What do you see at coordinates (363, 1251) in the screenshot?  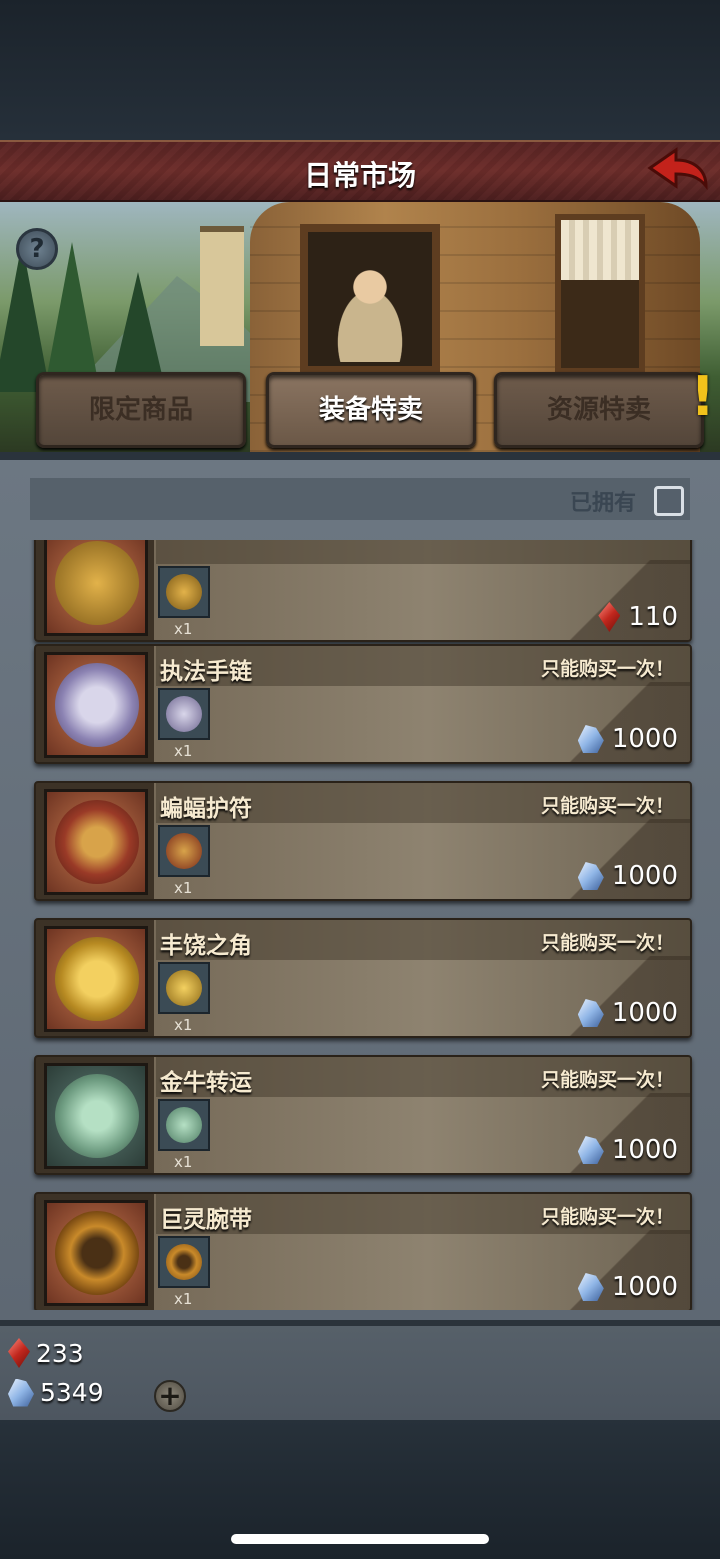 I see `list-item: 巨灵腕带 只能购买一次！ x1 1000` at bounding box center [363, 1251].